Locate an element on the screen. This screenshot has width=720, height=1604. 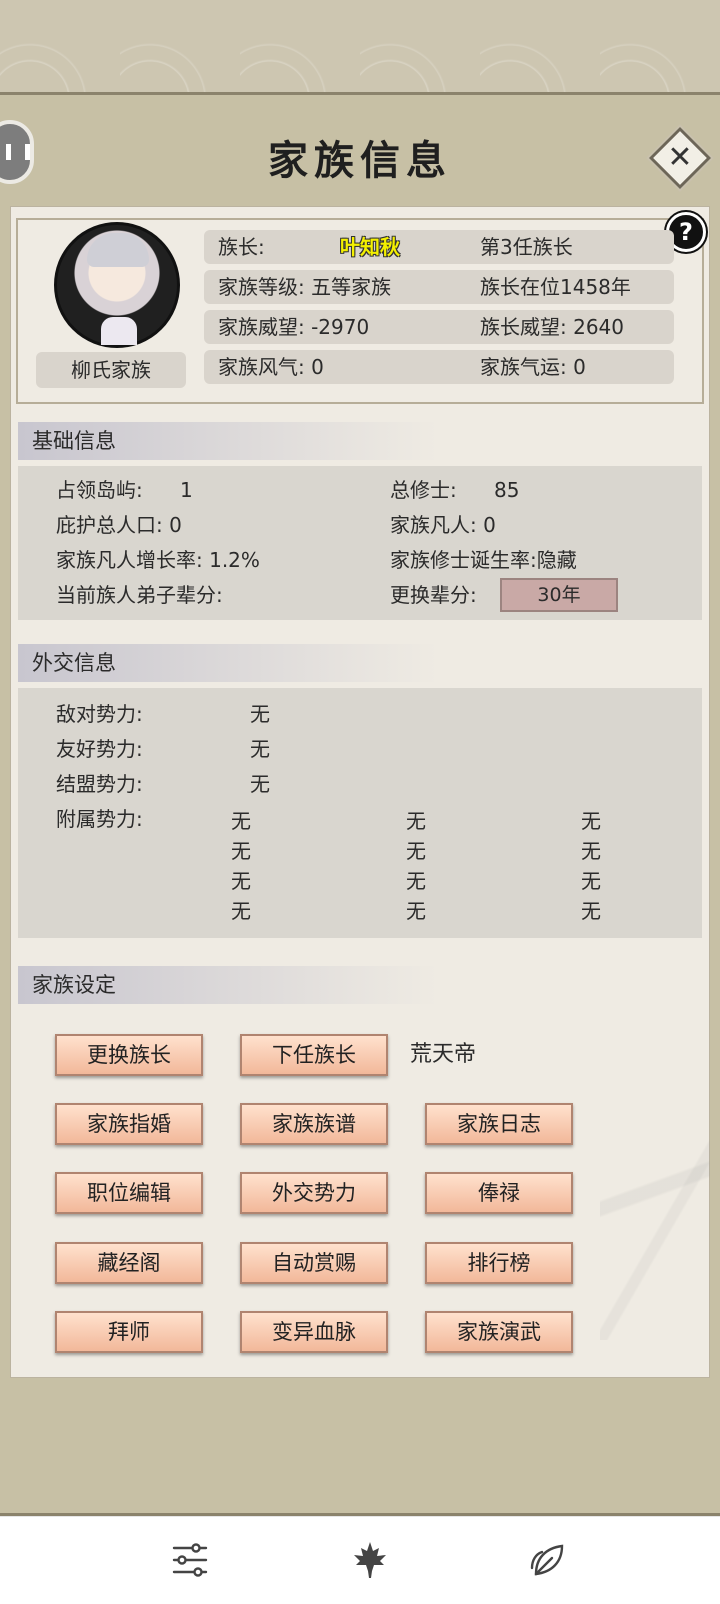
islands-value: 1 is located at coordinates (186, 490).